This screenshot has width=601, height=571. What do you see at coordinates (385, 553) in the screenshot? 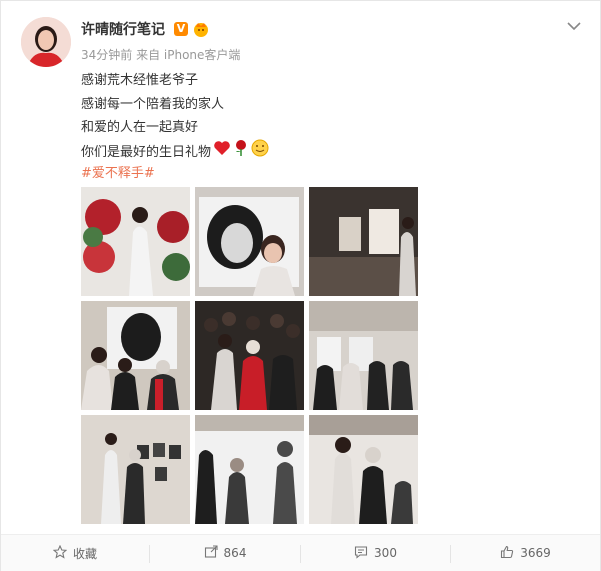
I see `comment-count: 300` at bounding box center [385, 553].